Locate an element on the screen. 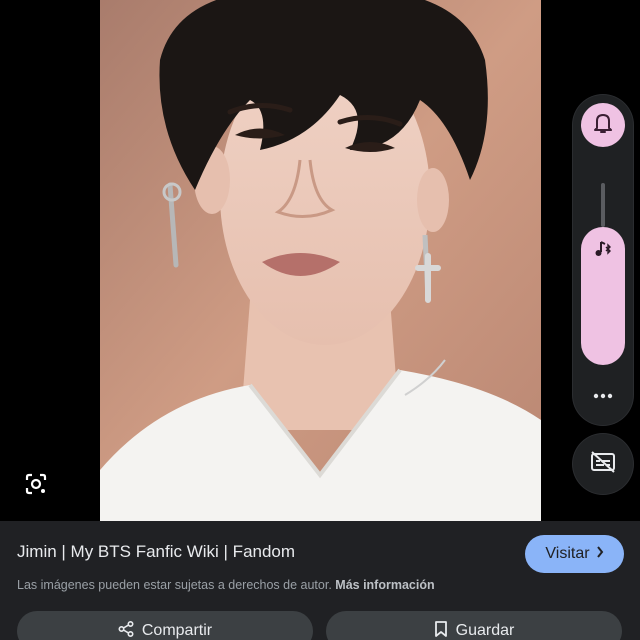 This screenshot has height=640, width=640. visit-button-label: Visitar is located at coordinates (567, 553).